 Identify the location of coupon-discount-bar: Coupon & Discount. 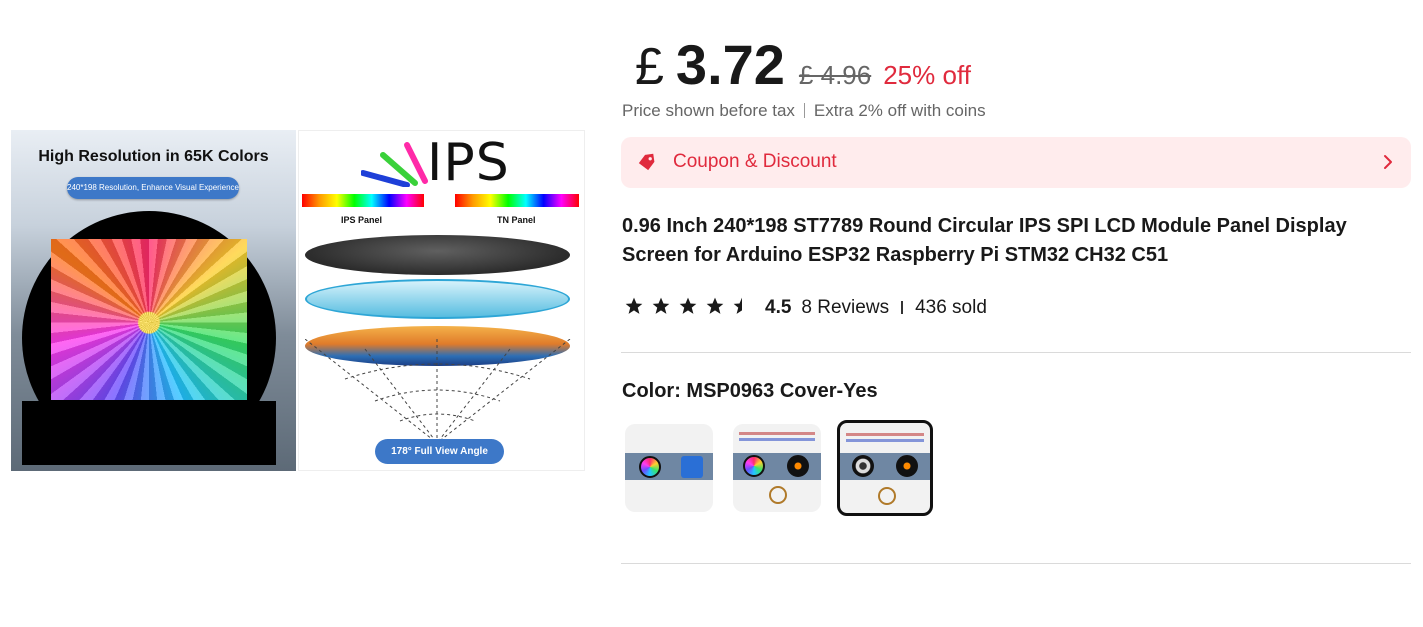
(1016, 162).